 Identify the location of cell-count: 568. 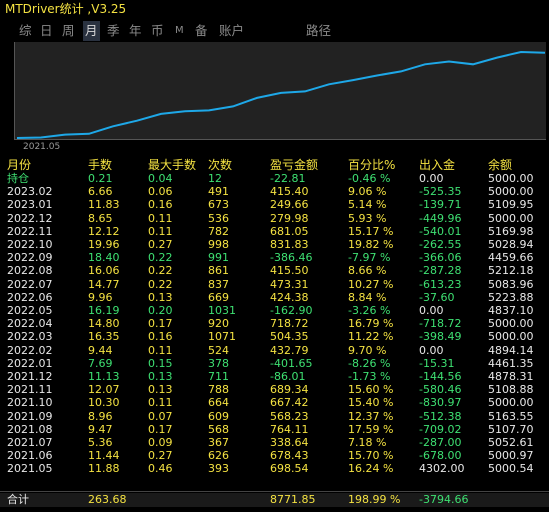
(218, 429).